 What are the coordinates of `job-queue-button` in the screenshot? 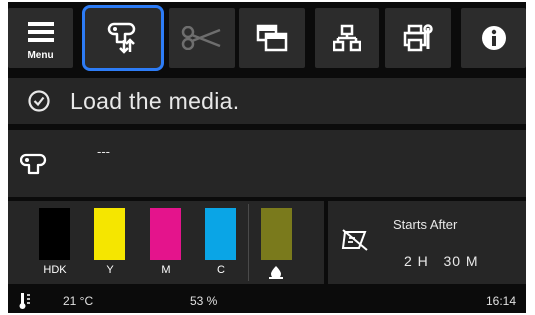 It's located at (272, 38).